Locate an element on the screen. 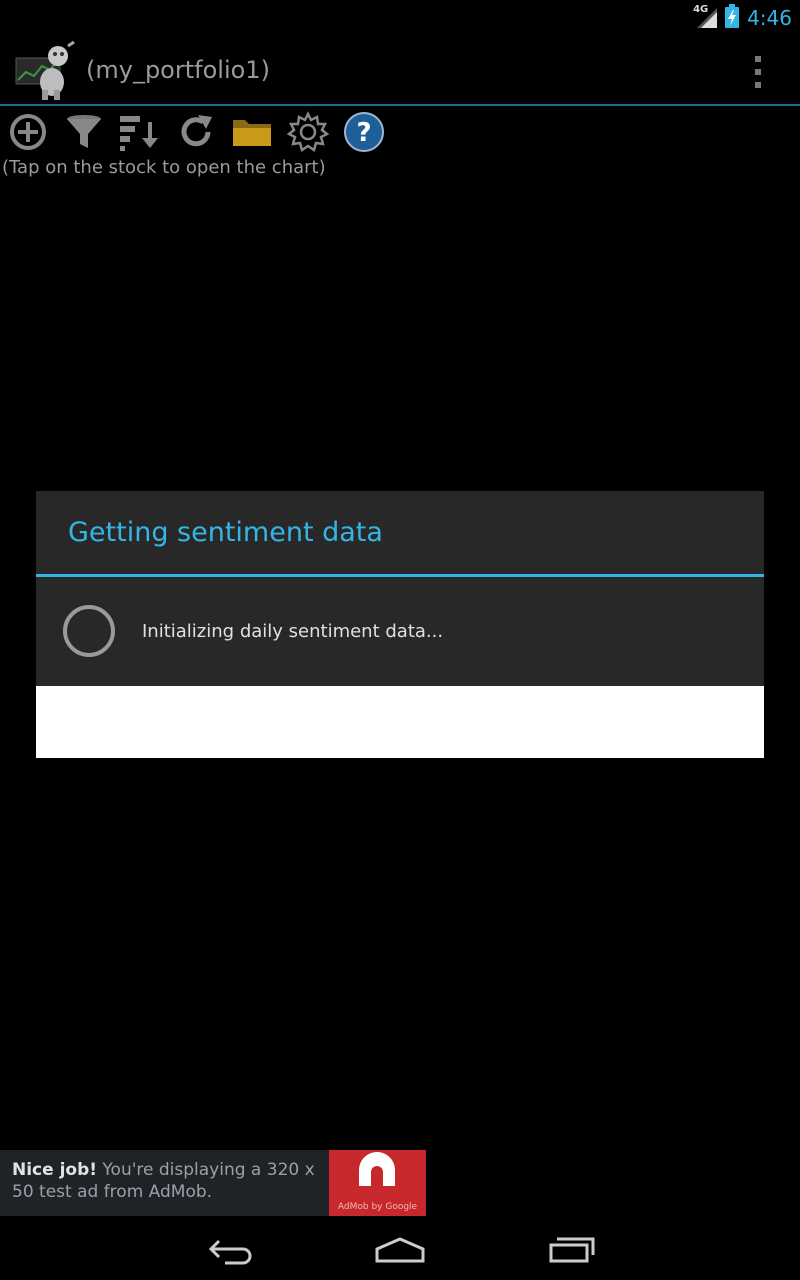  toolbar: ? is located at coordinates (200, 132).